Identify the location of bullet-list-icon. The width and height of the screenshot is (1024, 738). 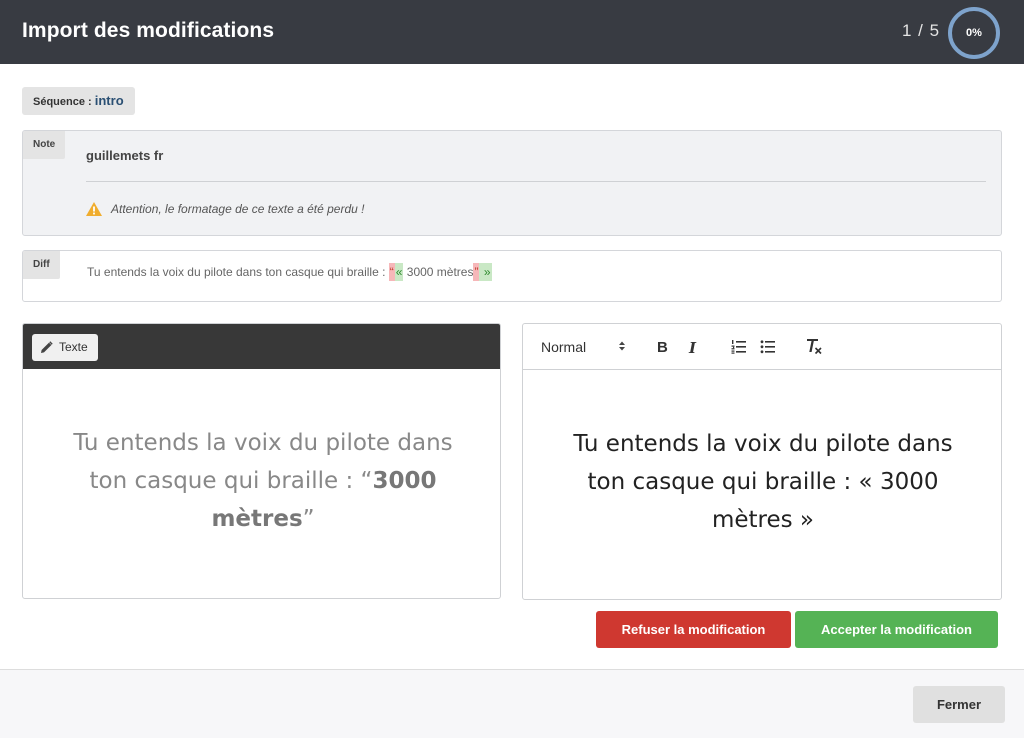
(768, 346).